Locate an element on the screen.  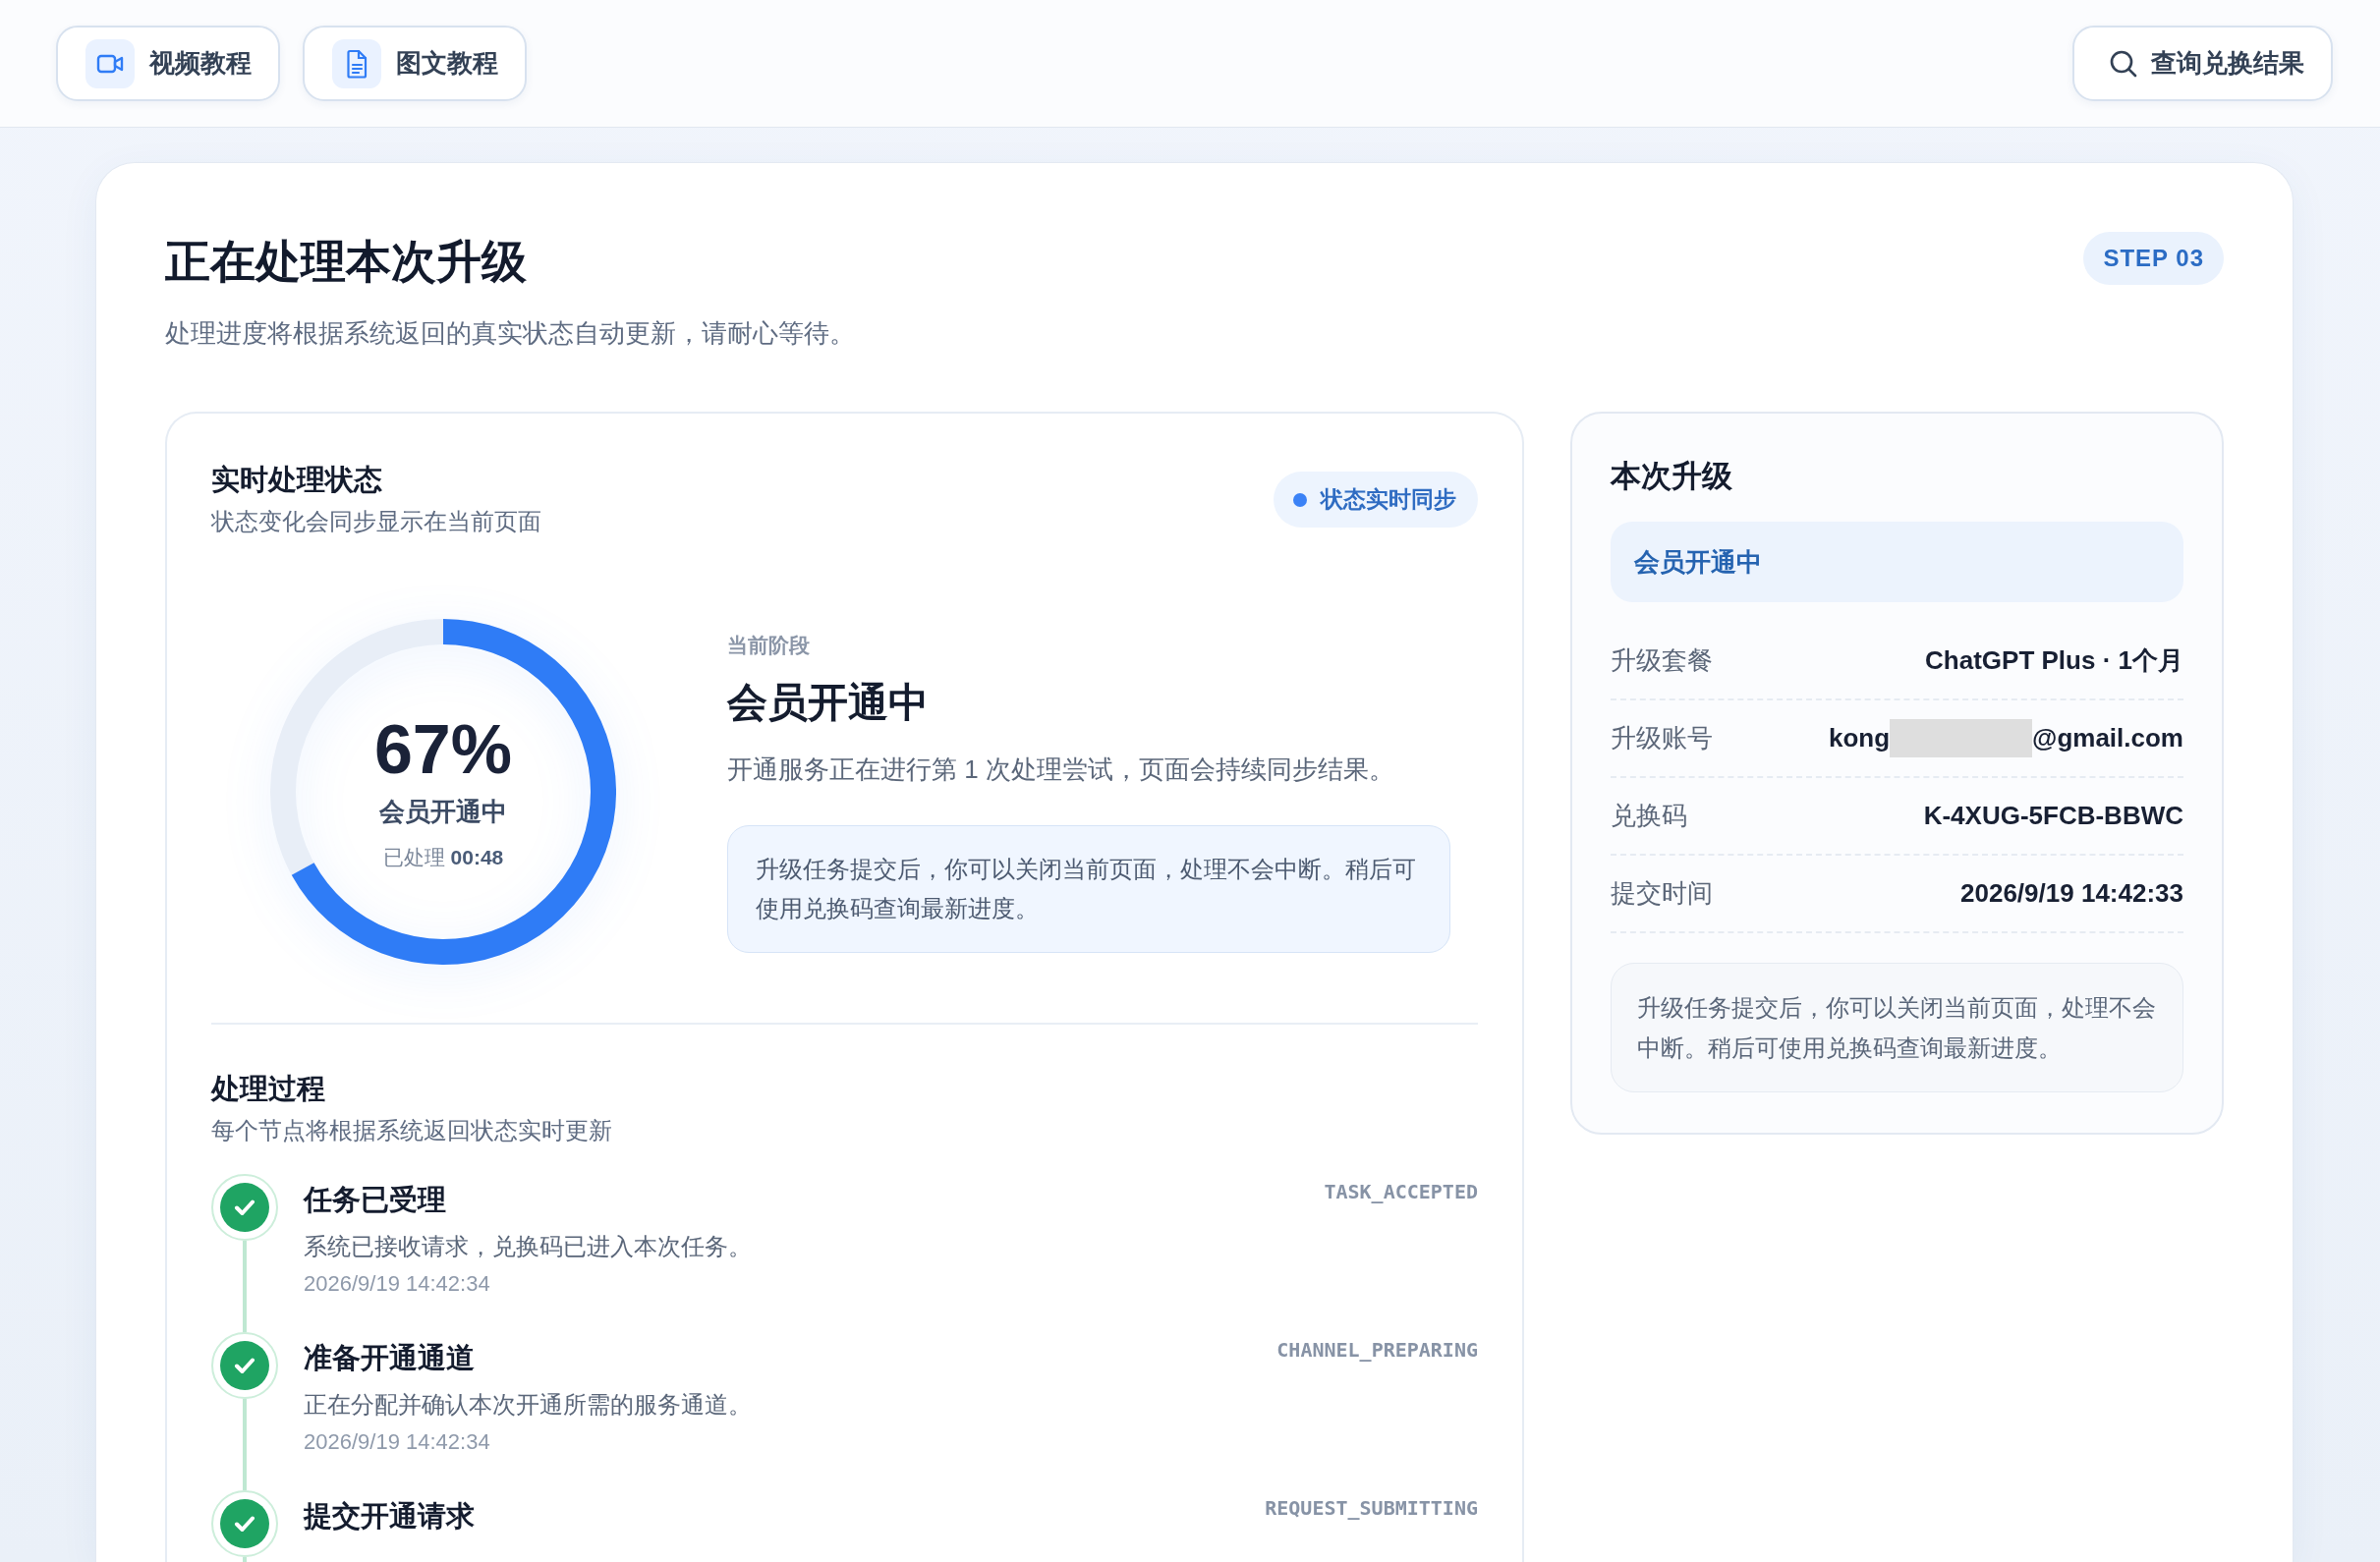
document-icon is located at coordinates (356, 63).